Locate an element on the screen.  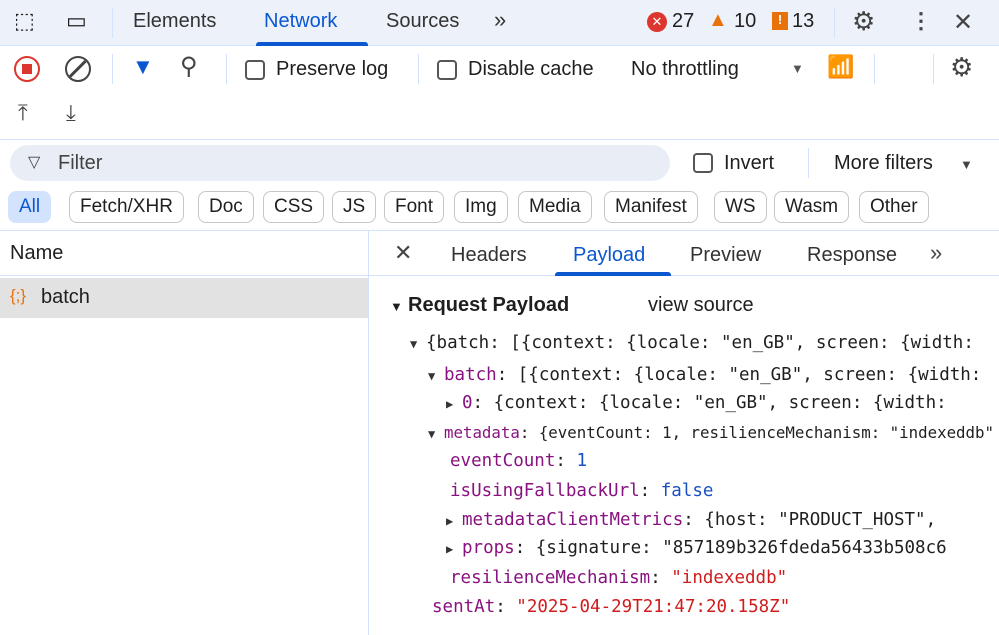
filter-funnel-icon: ▽ is located at coordinates (34, 162).